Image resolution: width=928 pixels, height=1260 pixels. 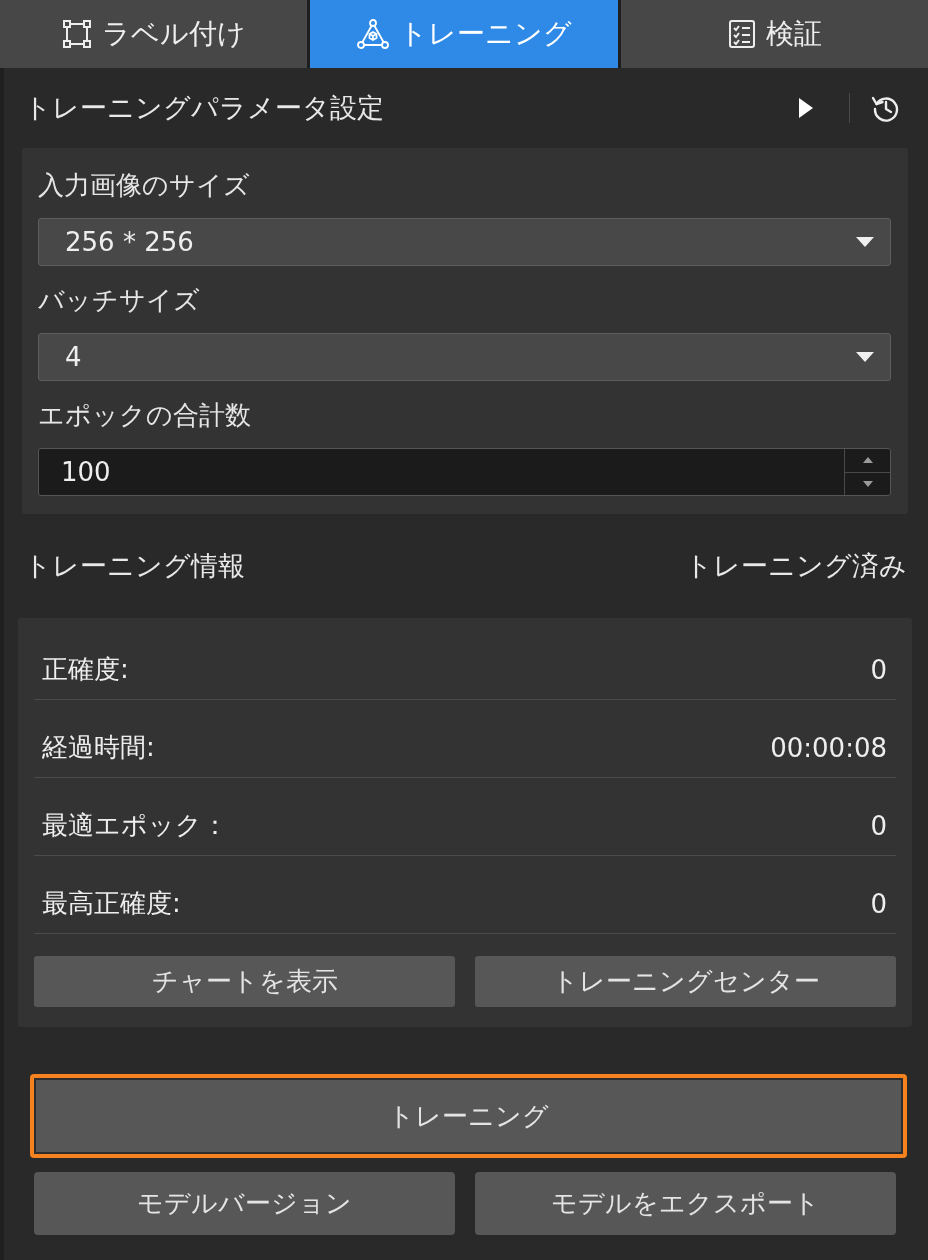 I want to click on status-text: トレーニング済み, so click(x=796, y=566).